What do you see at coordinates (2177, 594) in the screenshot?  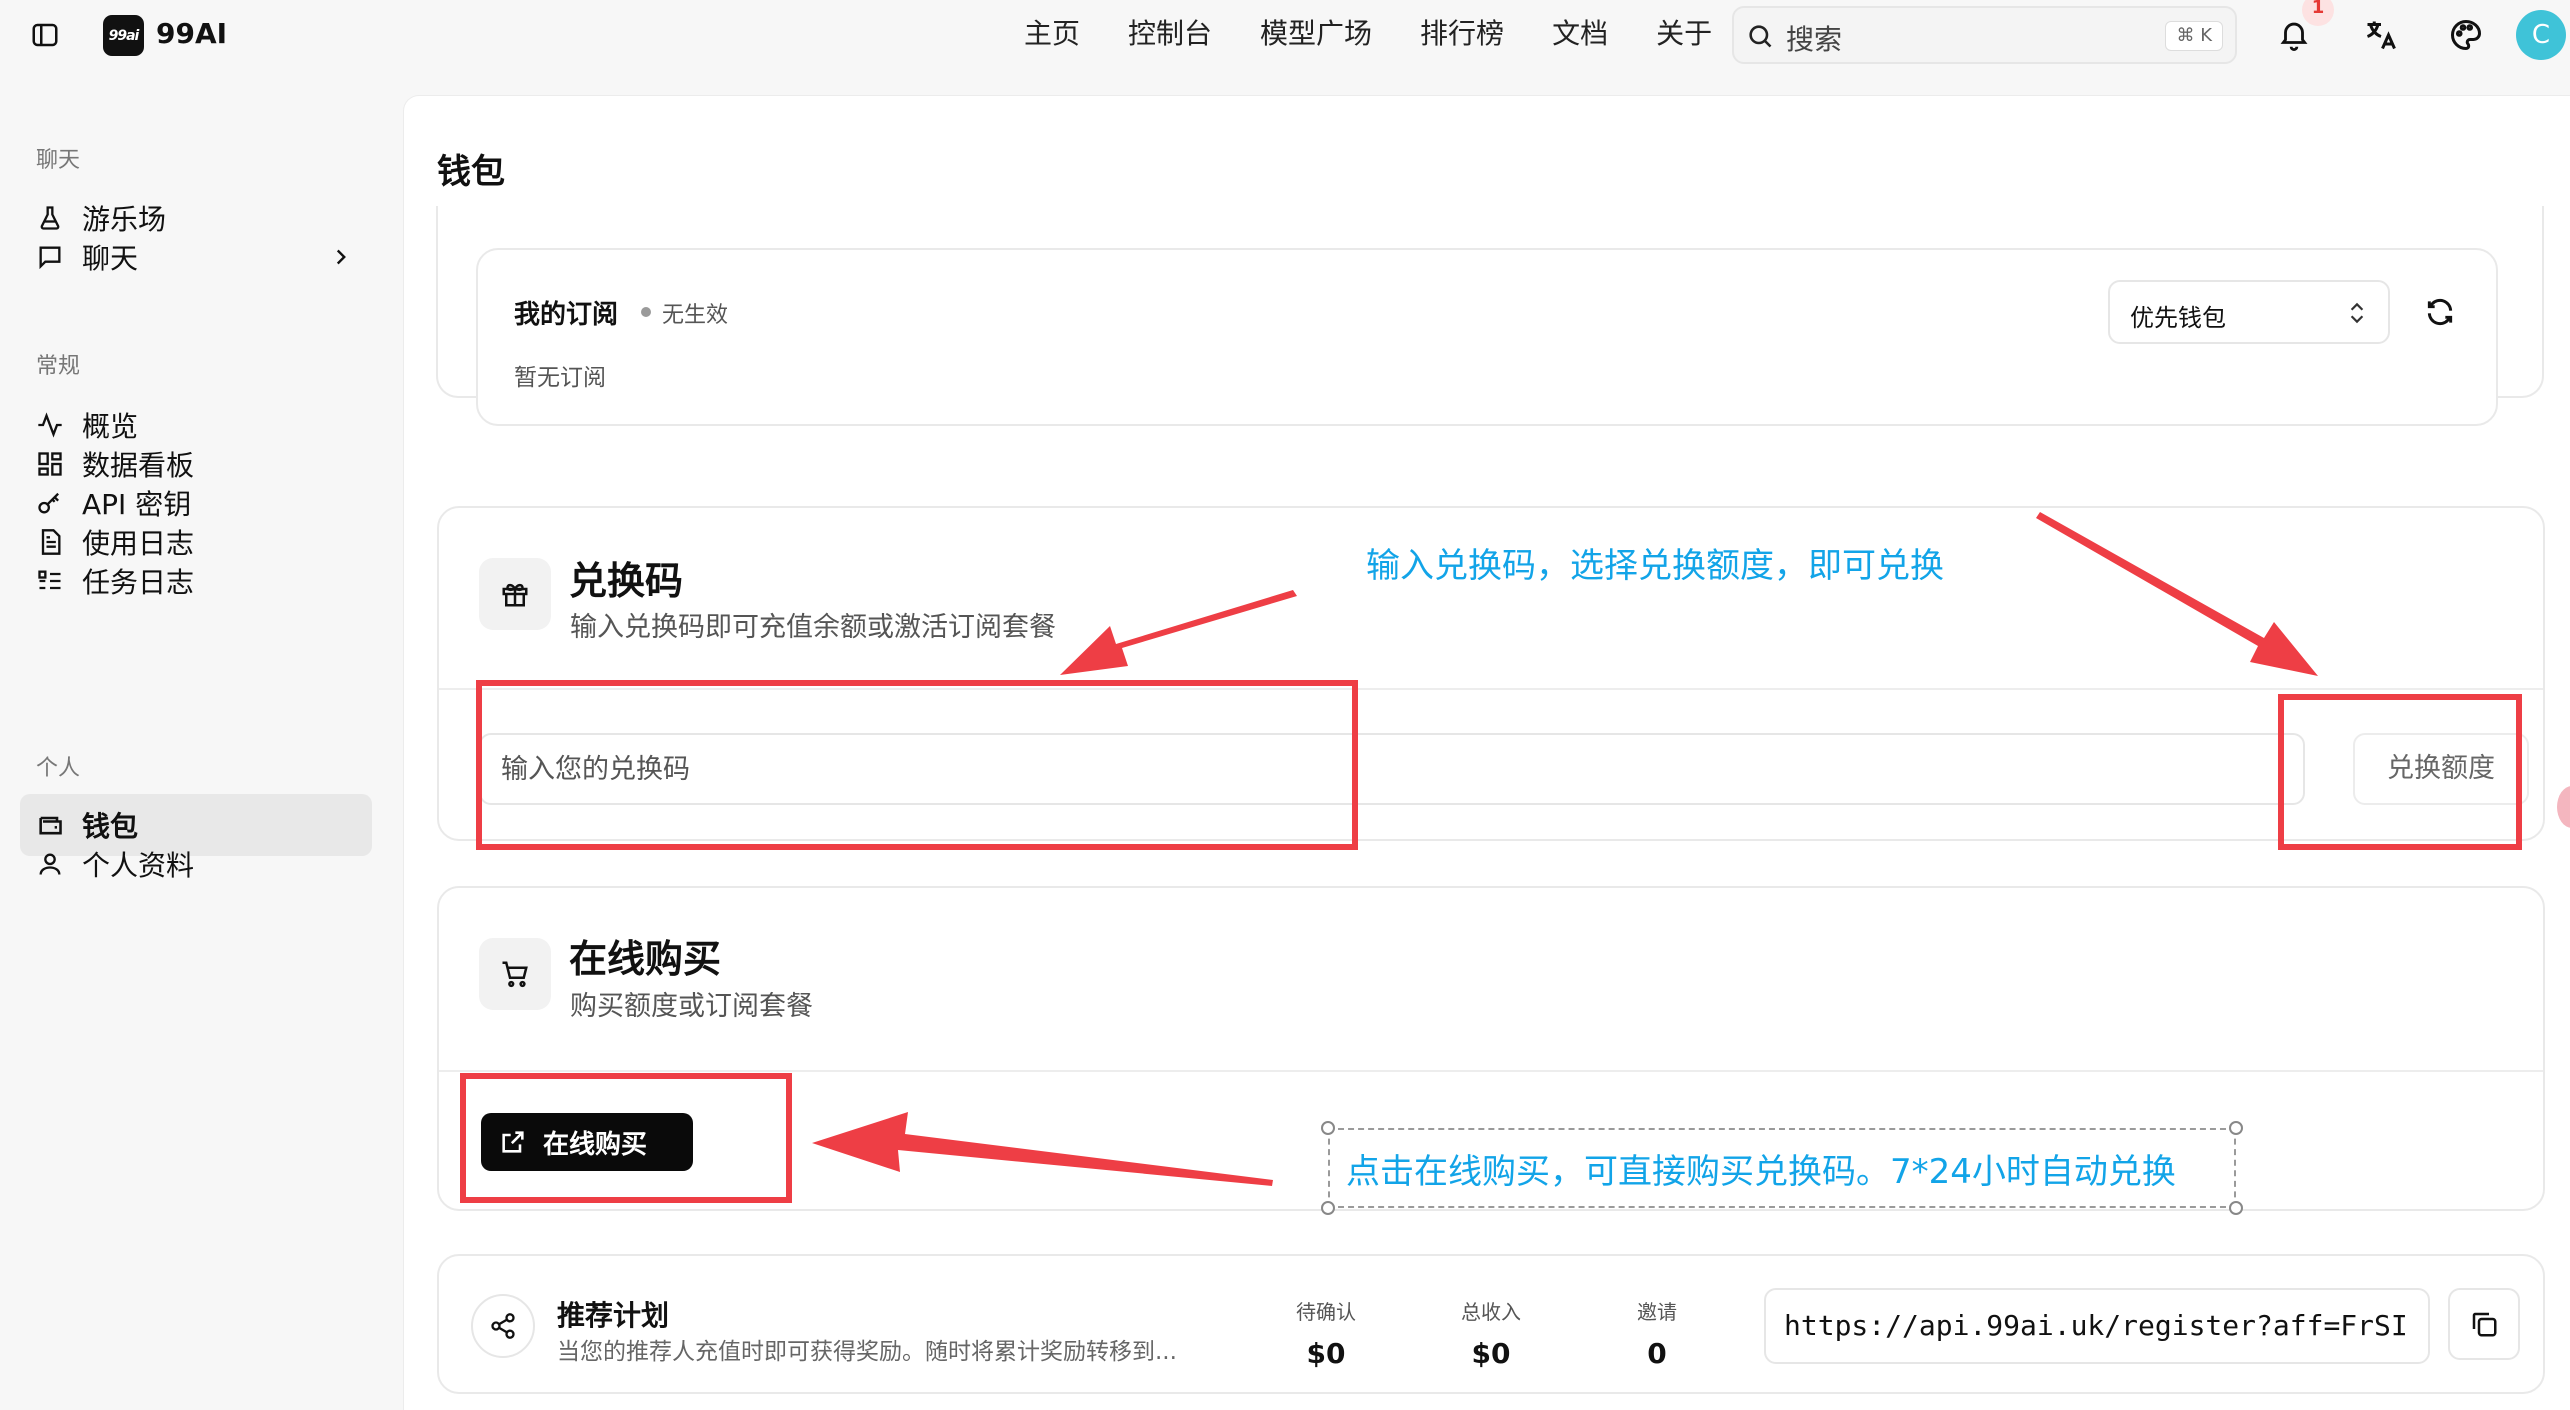 I see `arrow-to-amount-button` at bounding box center [2177, 594].